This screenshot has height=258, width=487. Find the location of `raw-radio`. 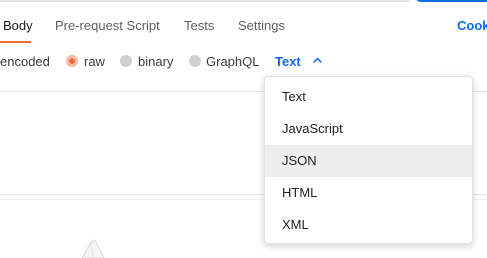

raw-radio is located at coordinates (72, 61).